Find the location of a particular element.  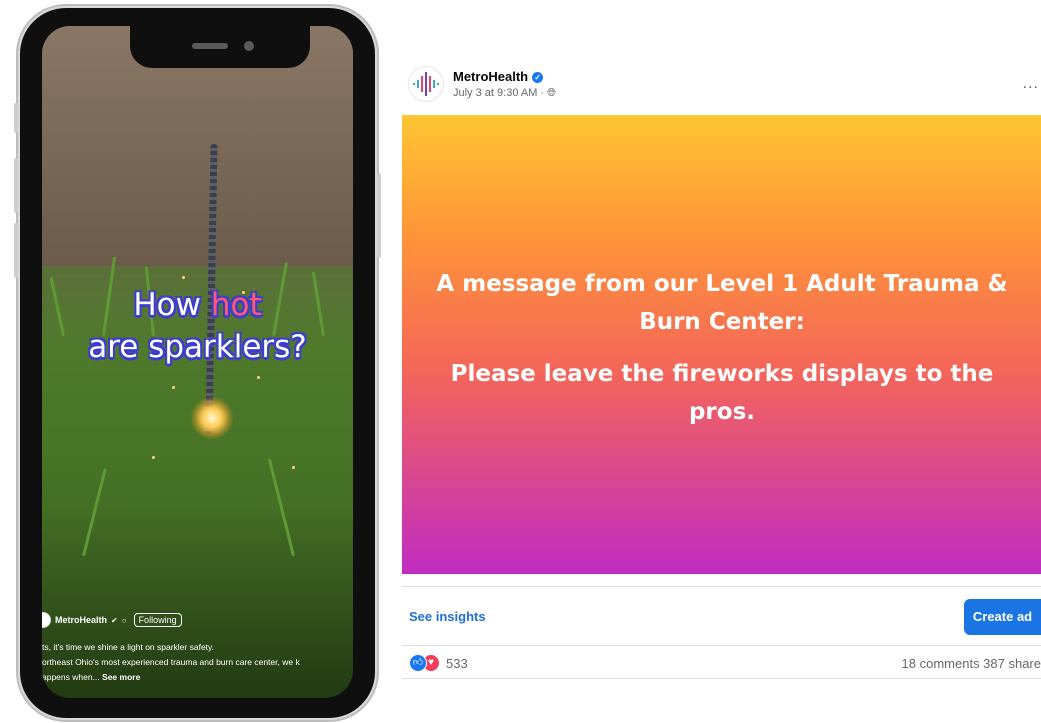

insights-bar: See insights Create ad is located at coordinates (721, 616).